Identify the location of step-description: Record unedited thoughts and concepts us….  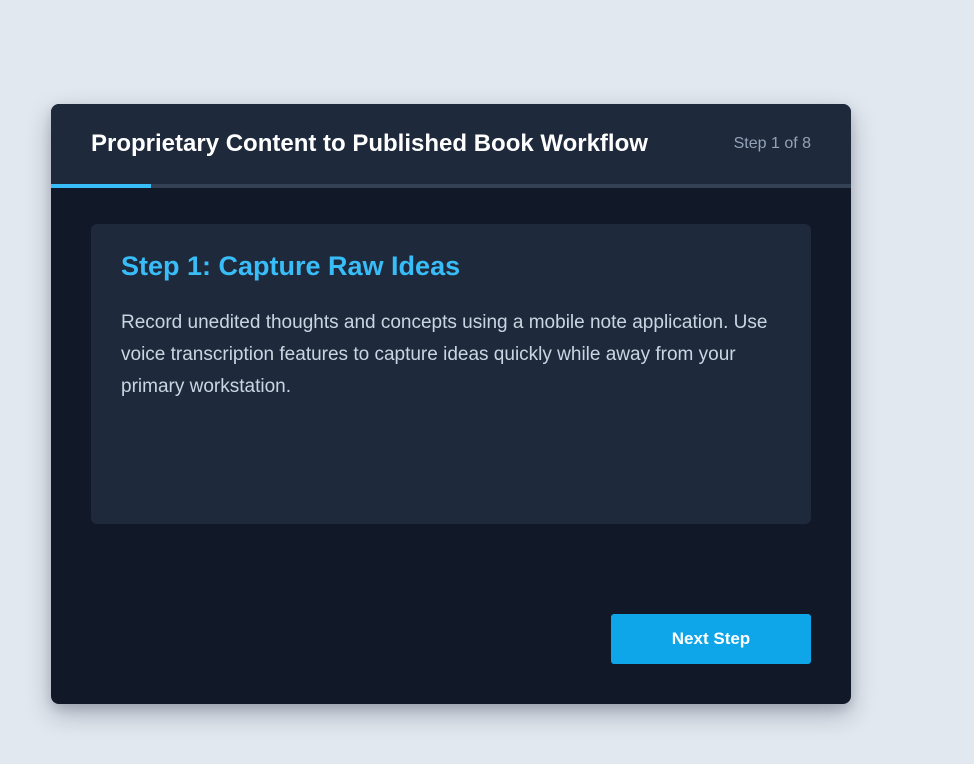
(444, 354).